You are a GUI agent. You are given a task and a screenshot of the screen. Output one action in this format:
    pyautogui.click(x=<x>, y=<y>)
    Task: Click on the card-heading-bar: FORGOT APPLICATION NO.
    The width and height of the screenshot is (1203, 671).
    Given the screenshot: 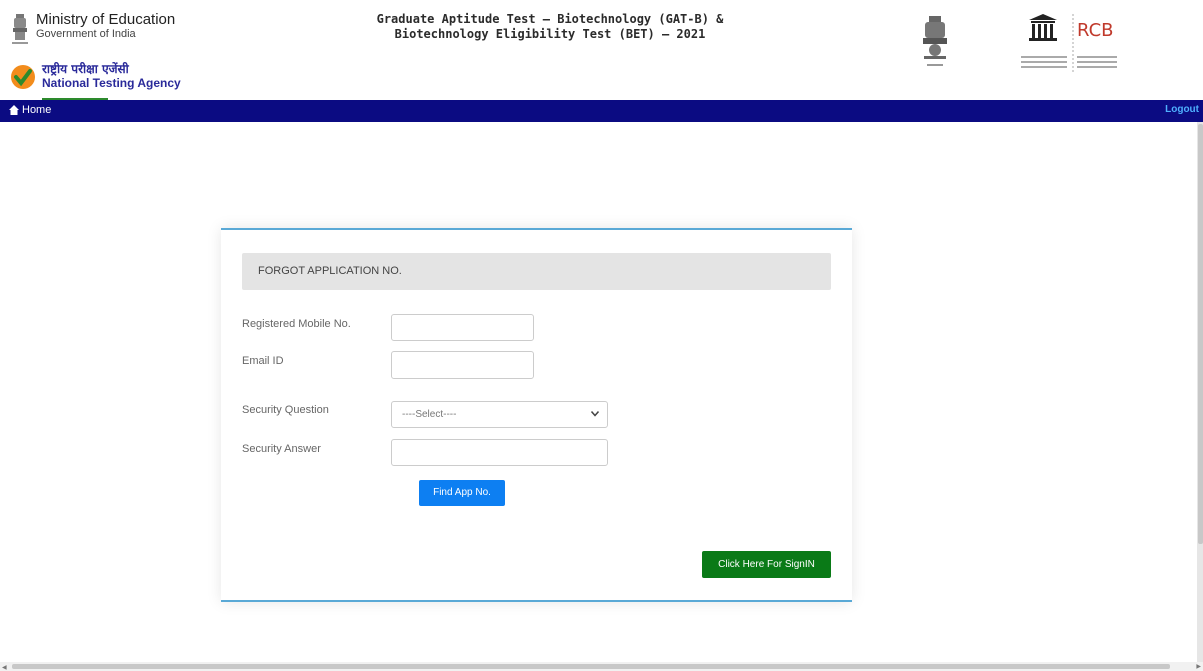 What is the action you would take?
    pyautogui.click(x=536, y=271)
    